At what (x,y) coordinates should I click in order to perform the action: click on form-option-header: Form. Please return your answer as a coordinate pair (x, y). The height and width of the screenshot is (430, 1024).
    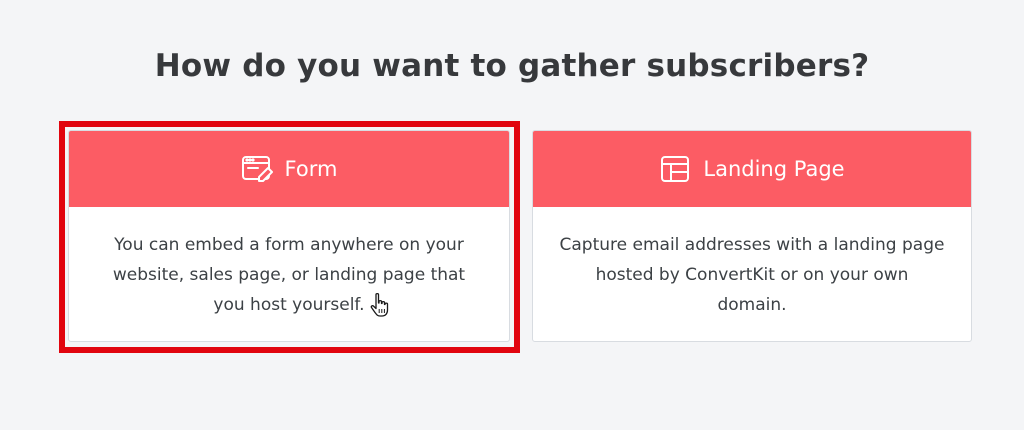
    Looking at the image, I should click on (289, 169).